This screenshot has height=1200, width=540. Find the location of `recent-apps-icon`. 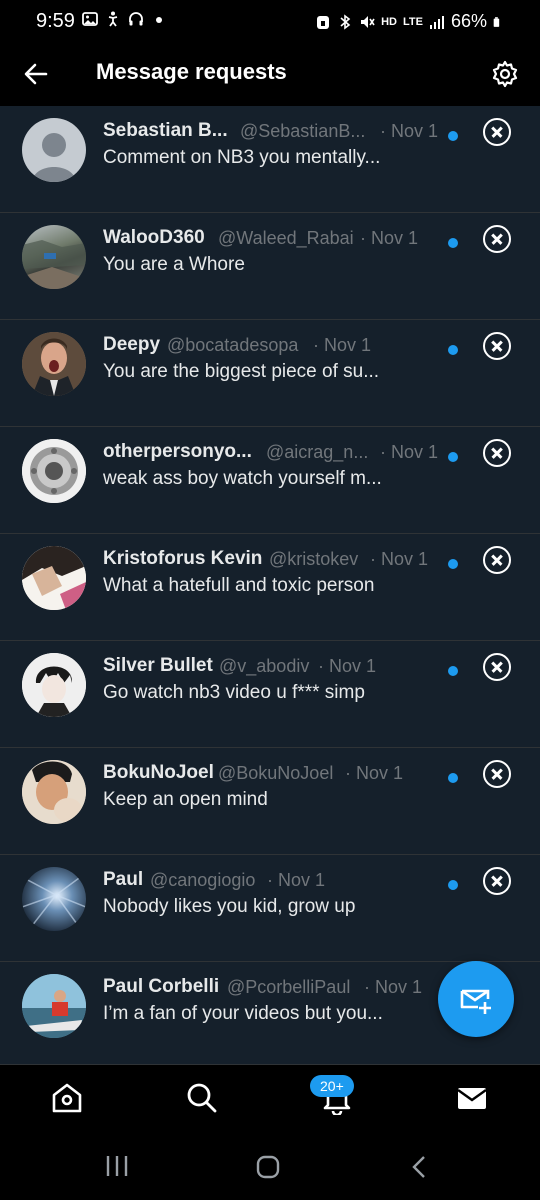

recent-apps-icon is located at coordinates (117, 1166).